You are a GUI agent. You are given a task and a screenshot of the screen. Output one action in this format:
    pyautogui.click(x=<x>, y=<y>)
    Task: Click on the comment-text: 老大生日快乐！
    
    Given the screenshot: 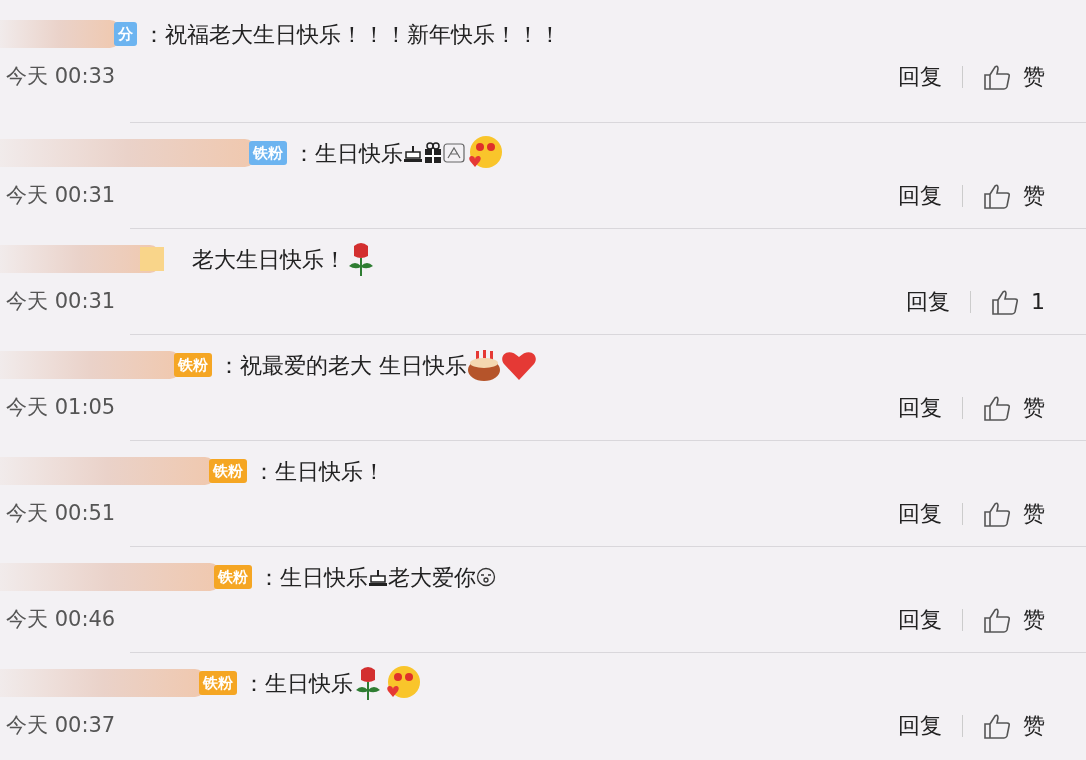 What is the action you would take?
    pyautogui.click(x=269, y=259)
    